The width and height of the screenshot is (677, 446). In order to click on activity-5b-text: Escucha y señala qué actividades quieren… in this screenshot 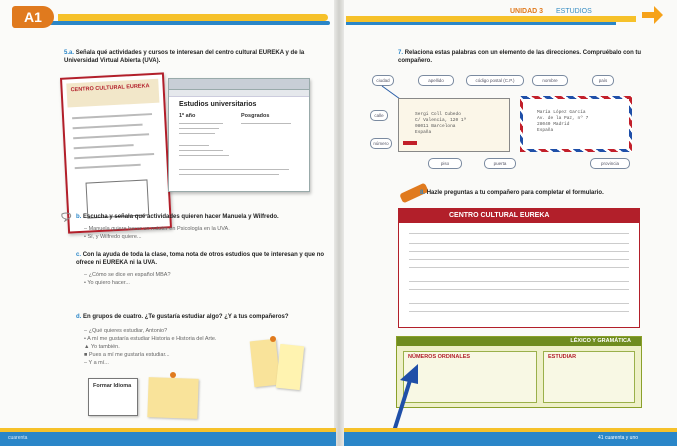, I will do `click(181, 217)`.